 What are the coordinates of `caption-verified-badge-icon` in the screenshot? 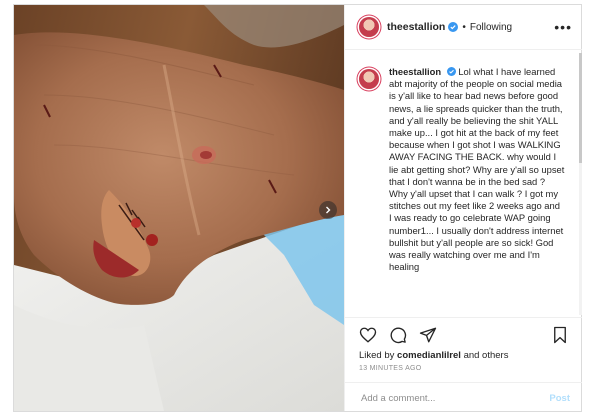 It's located at (451, 71).